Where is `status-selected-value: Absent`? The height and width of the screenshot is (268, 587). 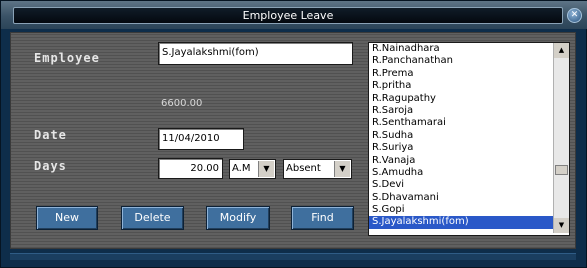
status-selected-value: Absent is located at coordinates (303, 168).